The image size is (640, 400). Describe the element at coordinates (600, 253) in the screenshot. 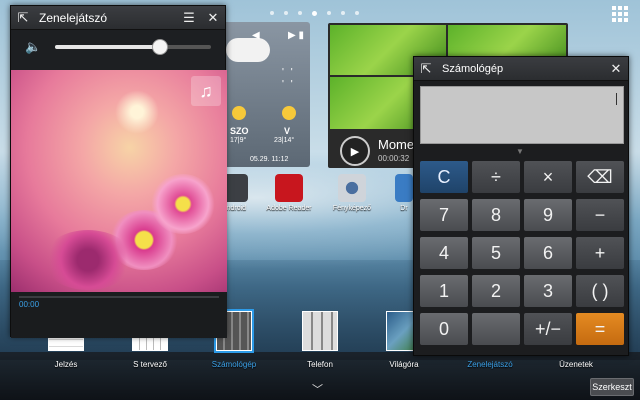

I see `calc-key-plus: +` at that location.